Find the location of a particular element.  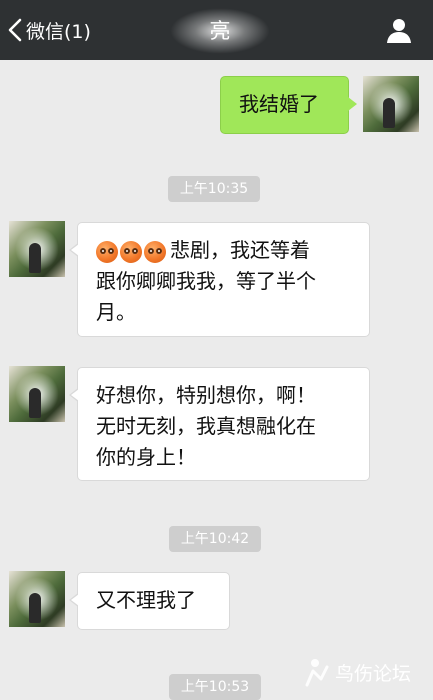

message-line: 跟你卿卿我我，等了半个 is located at coordinates (206, 281).